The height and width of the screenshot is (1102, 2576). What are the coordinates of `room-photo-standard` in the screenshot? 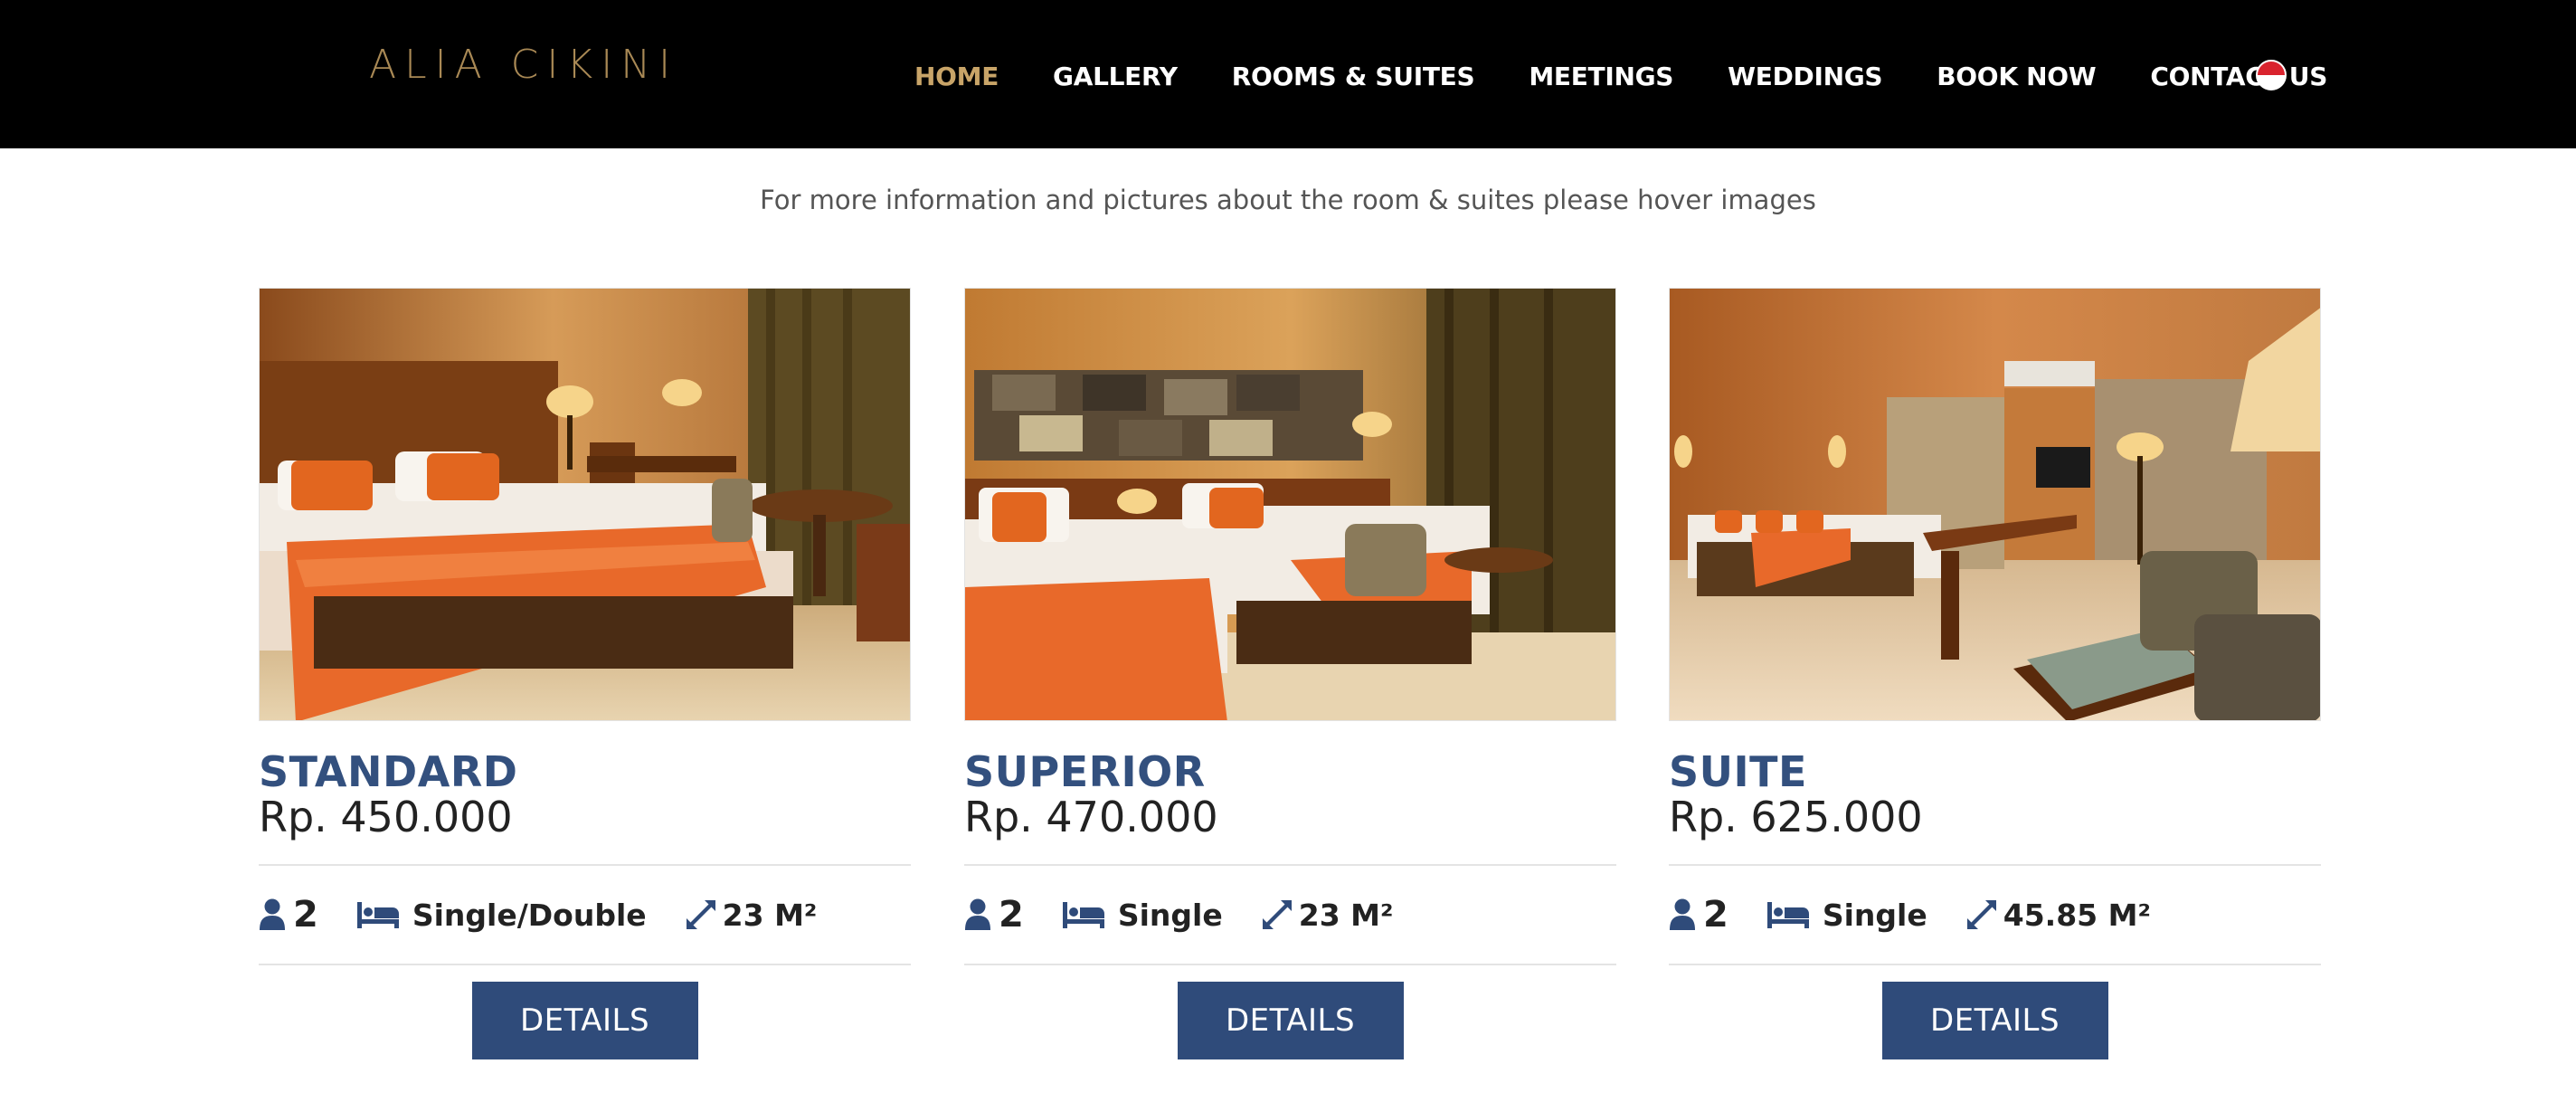 It's located at (585, 505).